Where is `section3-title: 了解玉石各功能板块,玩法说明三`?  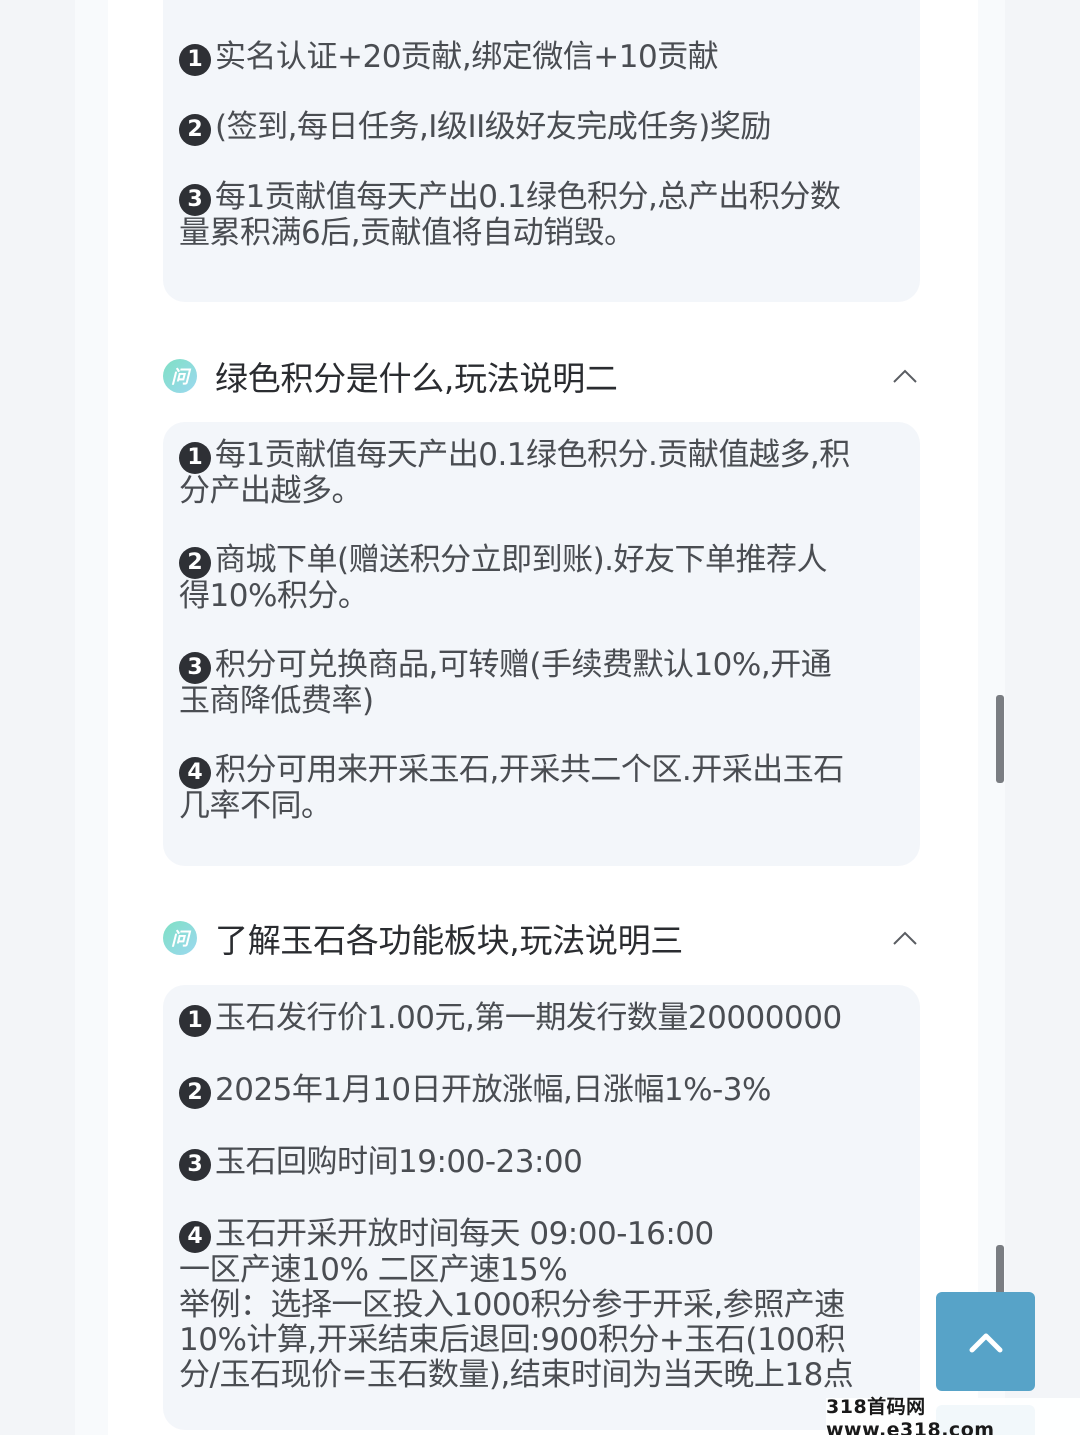
section3-title: 了解玉石各功能板块,玩法说明三 is located at coordinates (449, 940).